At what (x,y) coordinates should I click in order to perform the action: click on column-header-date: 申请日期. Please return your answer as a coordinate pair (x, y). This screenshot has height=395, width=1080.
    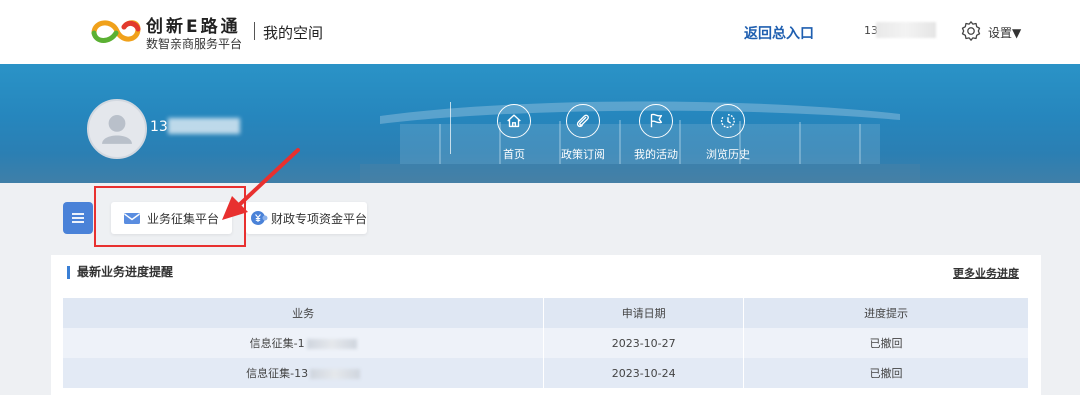
    Looking at the image, I should click on (644, 313).